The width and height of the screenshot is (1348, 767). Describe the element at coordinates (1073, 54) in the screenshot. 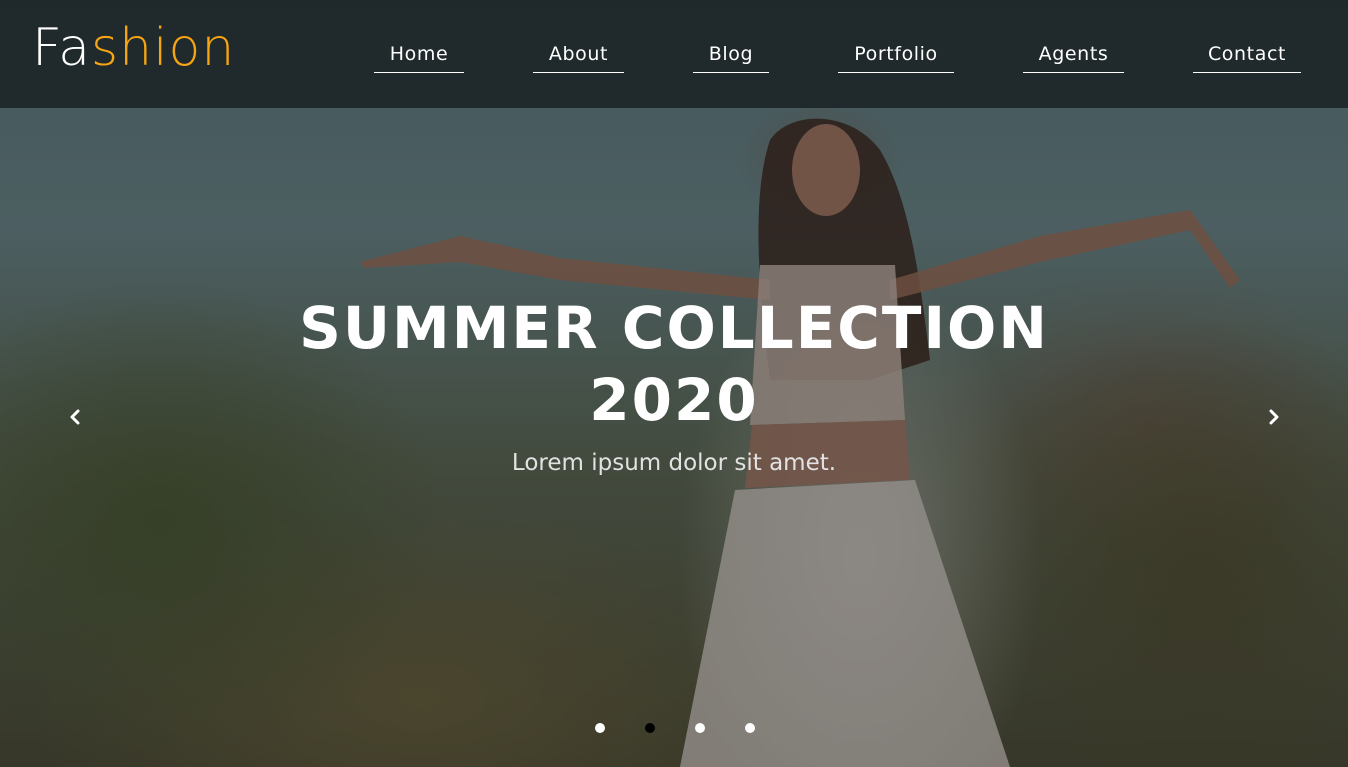

I see `nav-link-agents: Agents` at that location.